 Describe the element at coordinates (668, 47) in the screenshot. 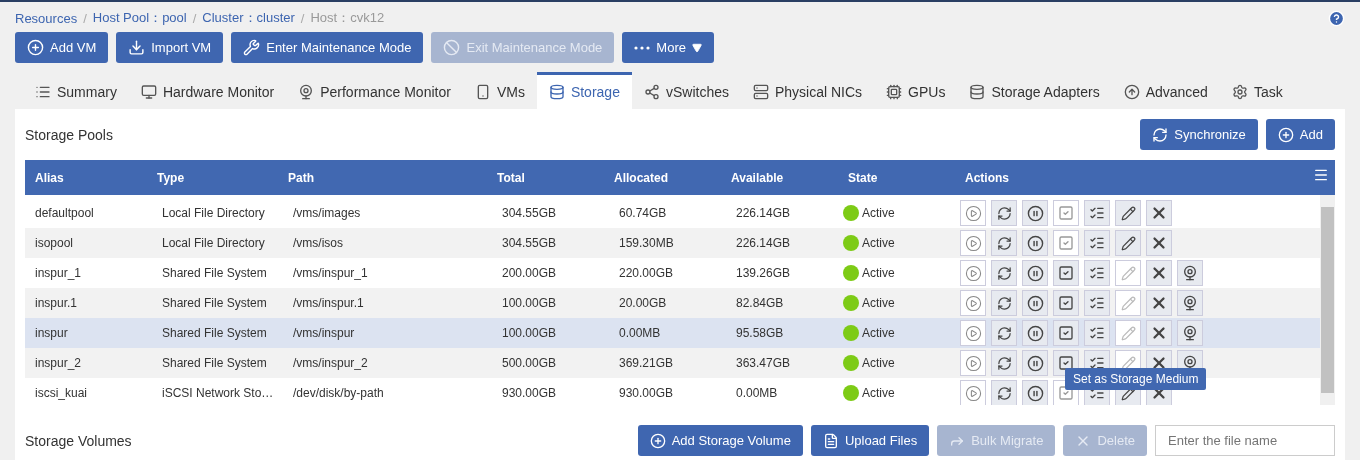

I see `toolbar-button: More` at that location.